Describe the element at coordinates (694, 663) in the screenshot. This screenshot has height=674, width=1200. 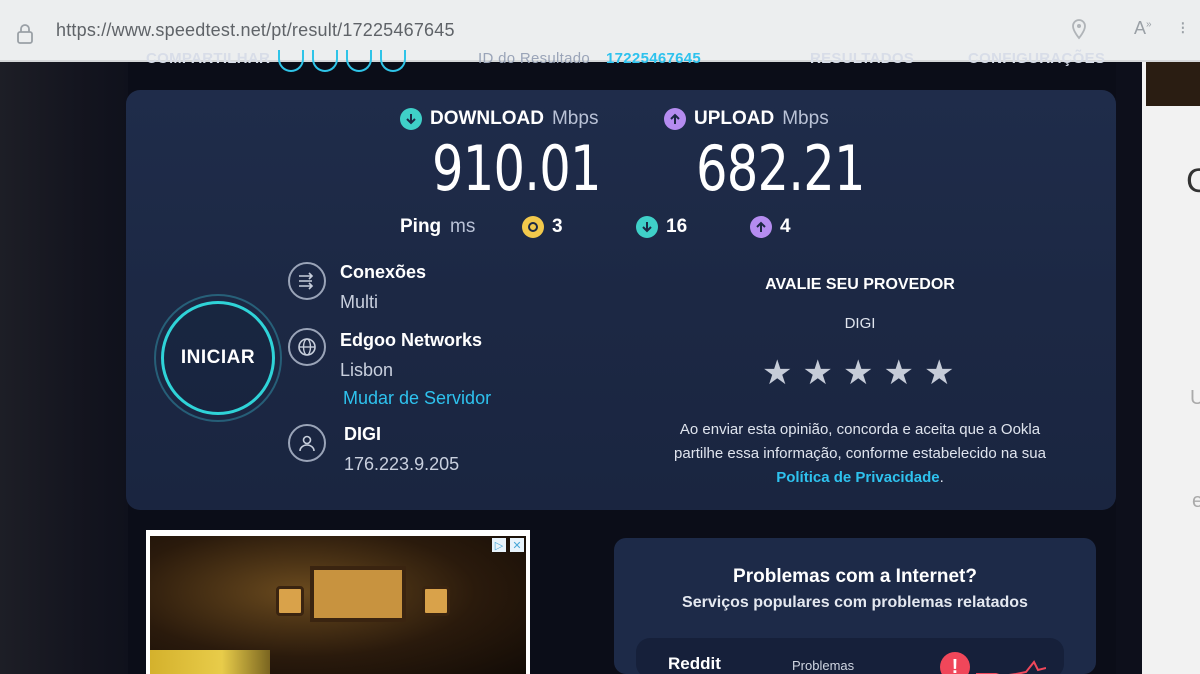
I see `outage-service-name: Reddit` at that location.